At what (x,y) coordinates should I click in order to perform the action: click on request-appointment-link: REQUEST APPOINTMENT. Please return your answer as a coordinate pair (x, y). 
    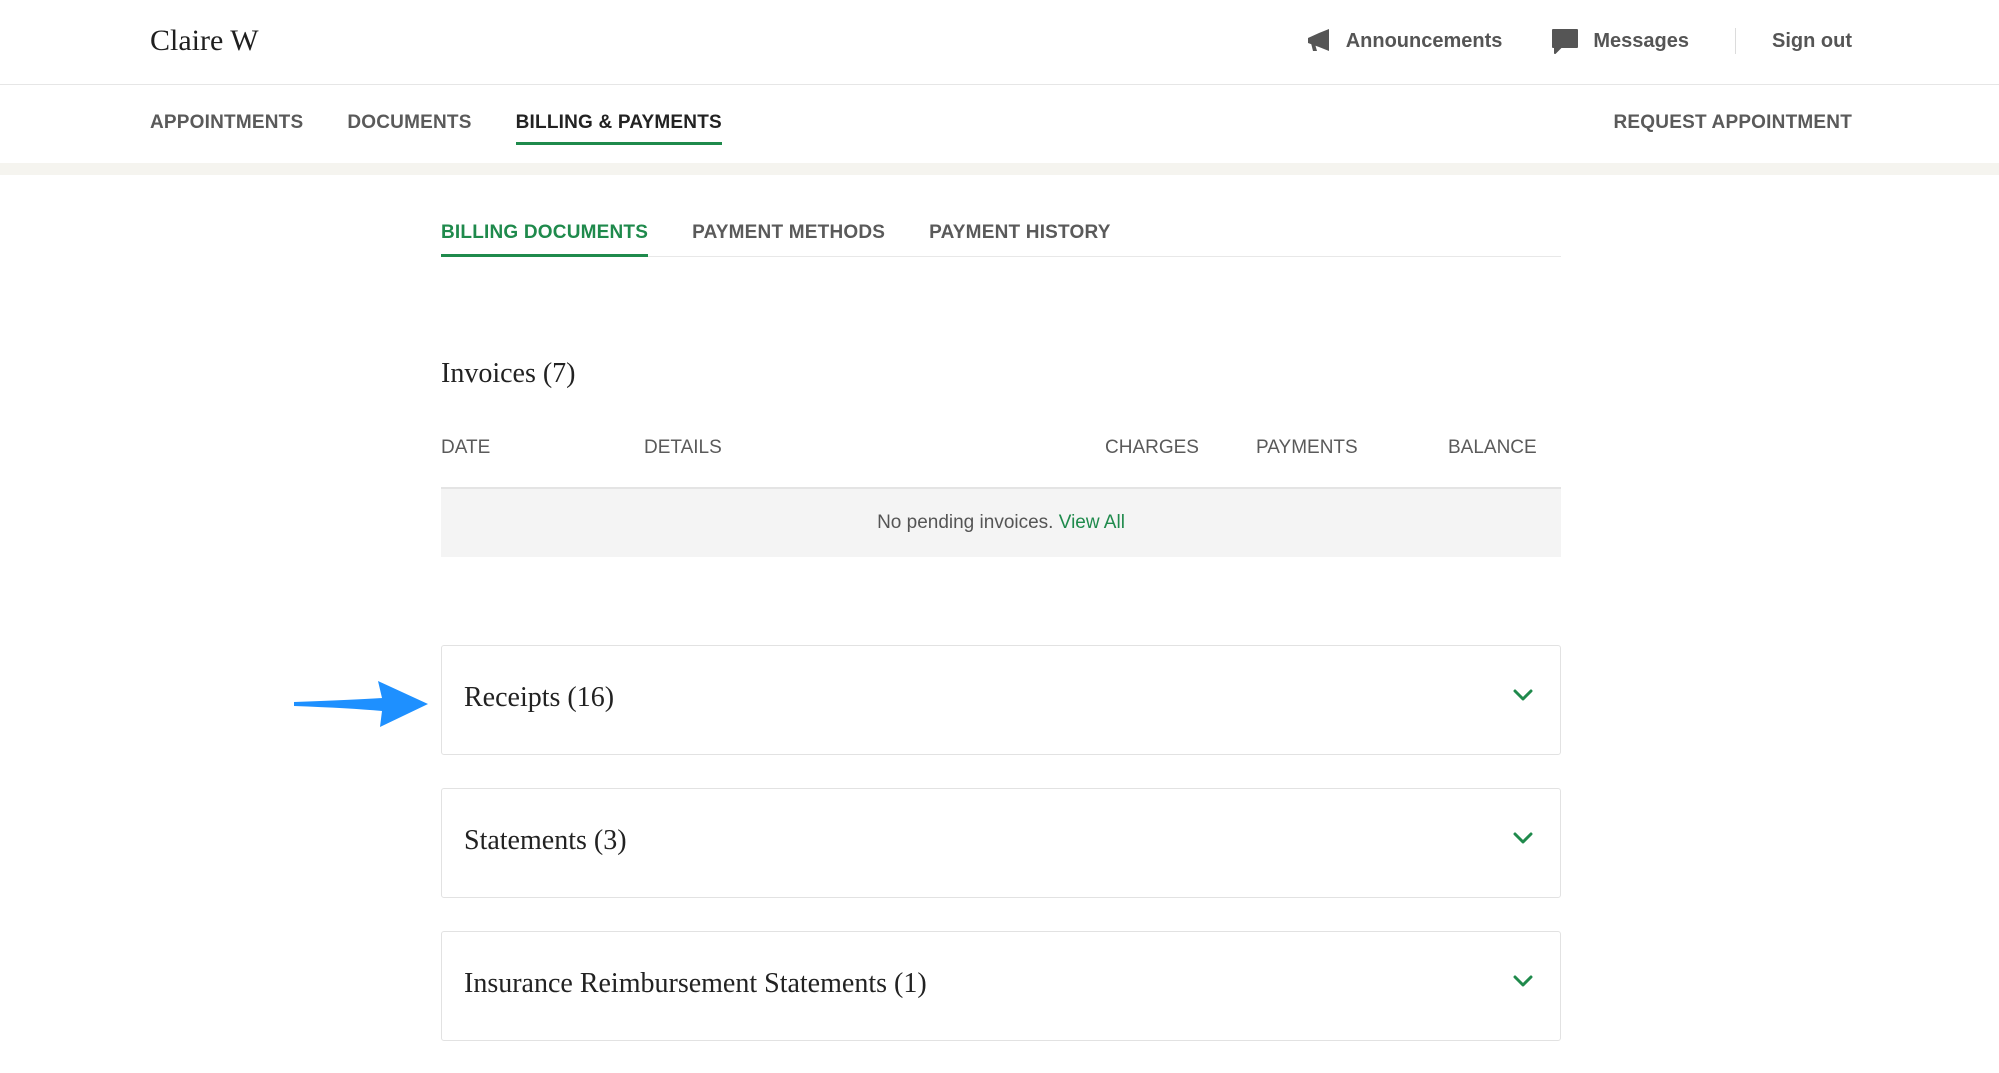
    Looking at the image, I should click on (1733, 123).